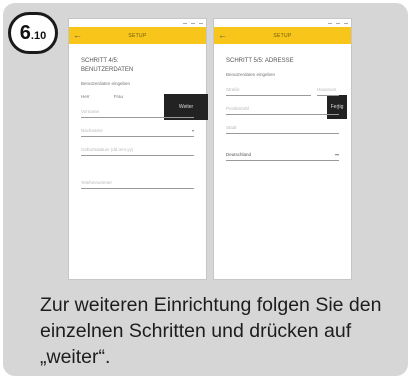 This screenshot has width=411, height=379. What do you see at coordinates (328, 86) in the screenshot?
I see `house-number-field: Hausnum` at bounding box center [328, 86].